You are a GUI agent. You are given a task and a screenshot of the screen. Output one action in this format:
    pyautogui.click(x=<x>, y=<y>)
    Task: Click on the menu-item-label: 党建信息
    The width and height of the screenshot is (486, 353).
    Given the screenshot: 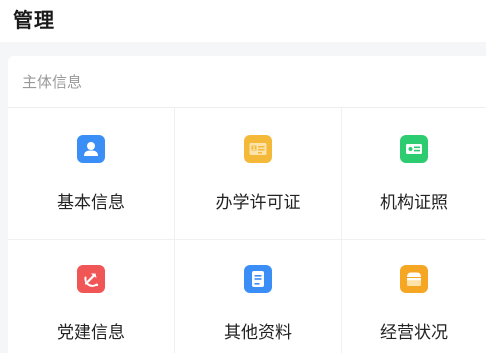 What is the action you would take?
    pyautogui.click(x=91, y=333)
    